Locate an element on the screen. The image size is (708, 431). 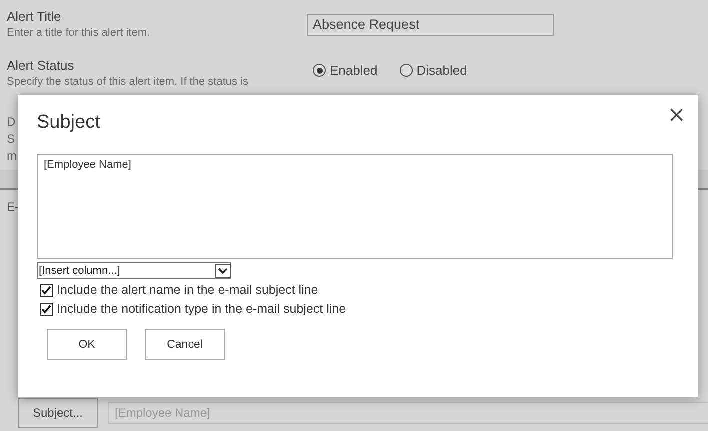
section-description: Enter a title for this alert item. is located at coordinates (79, 33).